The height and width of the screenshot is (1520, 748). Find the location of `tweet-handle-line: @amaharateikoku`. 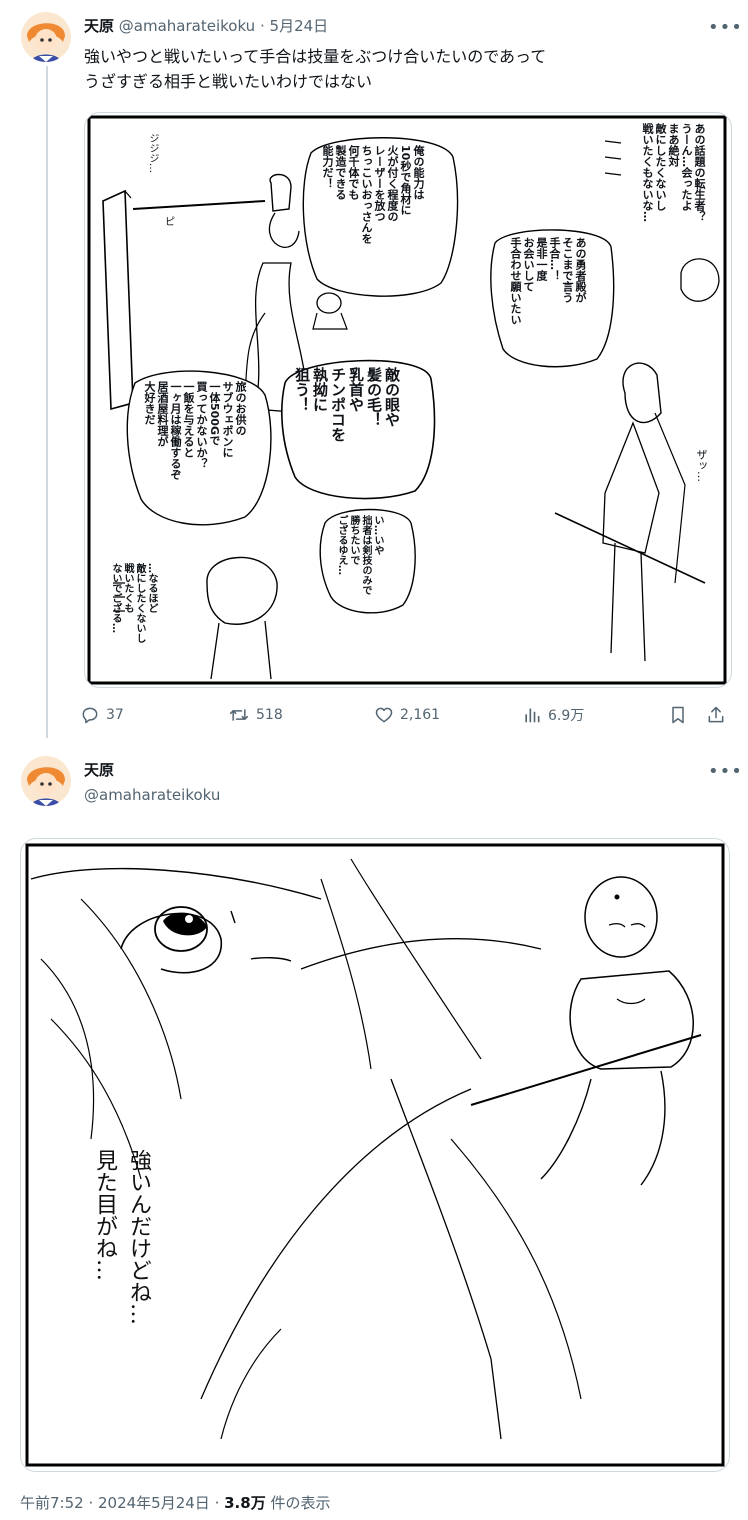

tweet-handle-line: @amaharateikoku is located at coordinates (152, 795).